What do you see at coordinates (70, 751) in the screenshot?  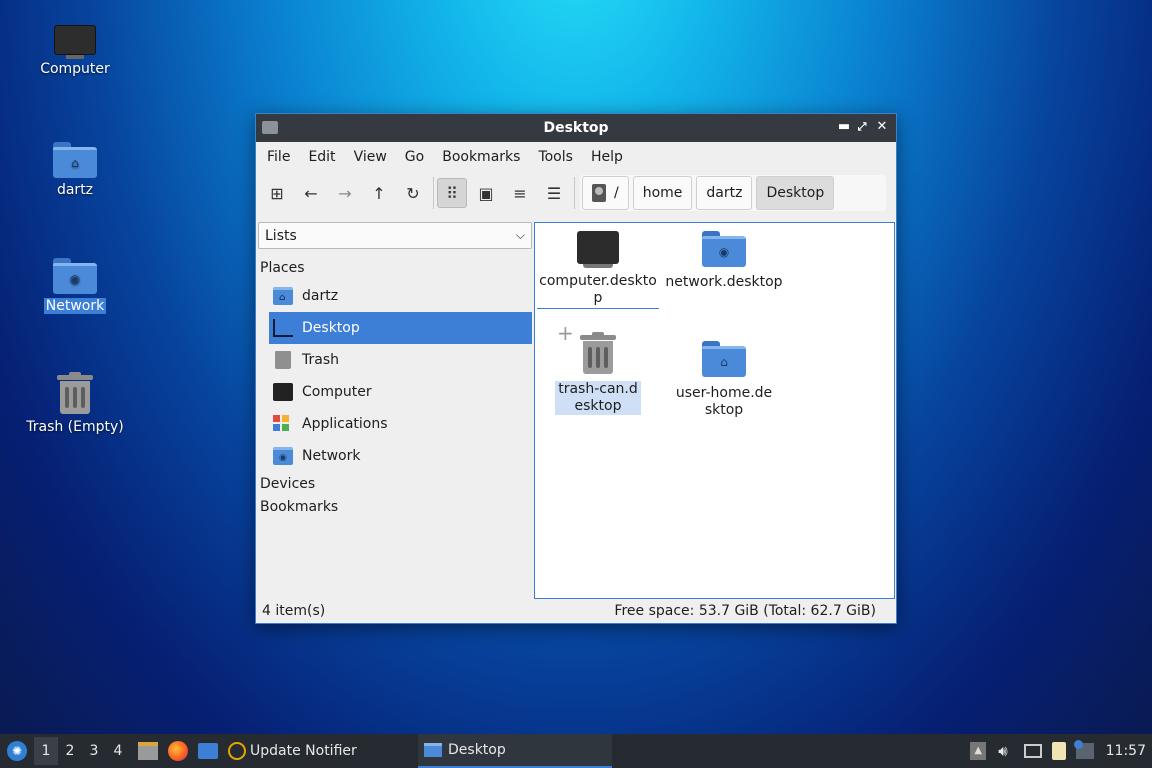 I see `workspace-2: 2` at bounding box center [70, 751].